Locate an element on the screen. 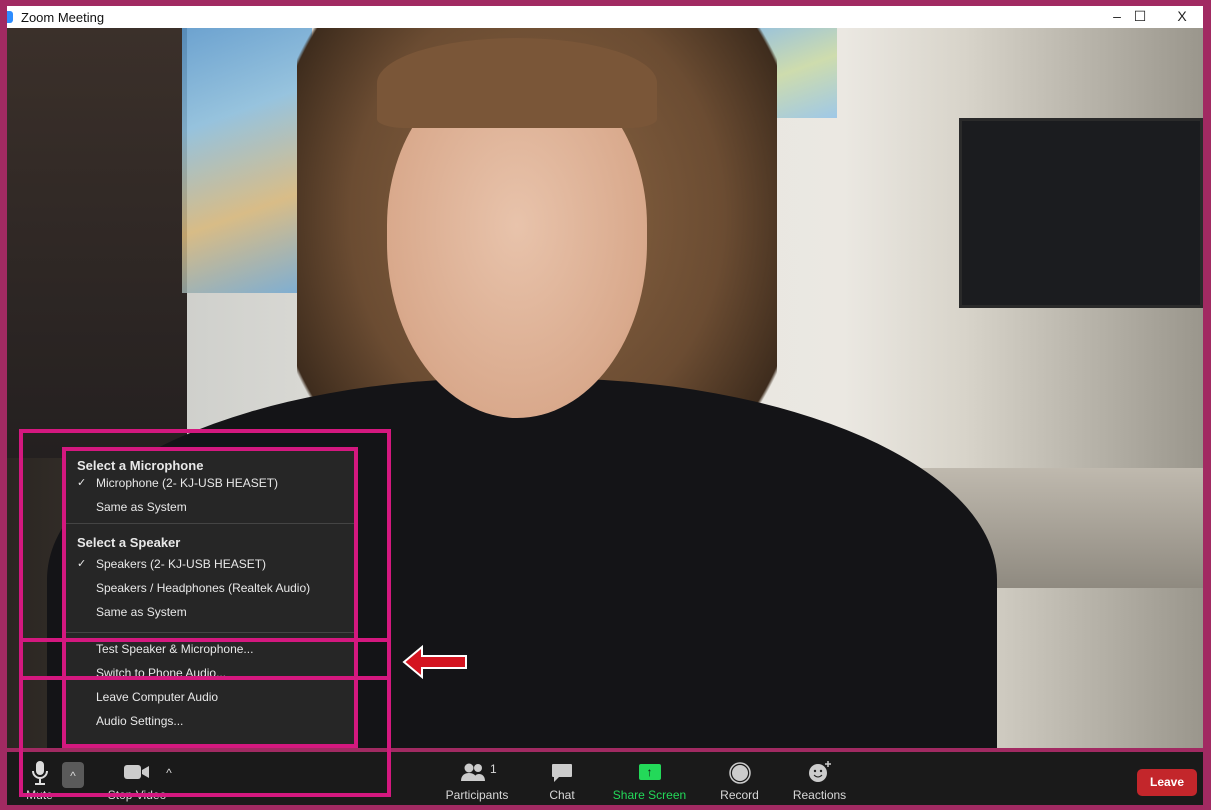  record-icon is located at coordinates (739, 773).